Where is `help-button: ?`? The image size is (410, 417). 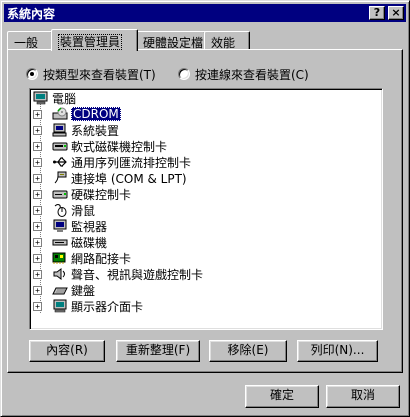 help-button: ? is located at coordinates (377, 13).